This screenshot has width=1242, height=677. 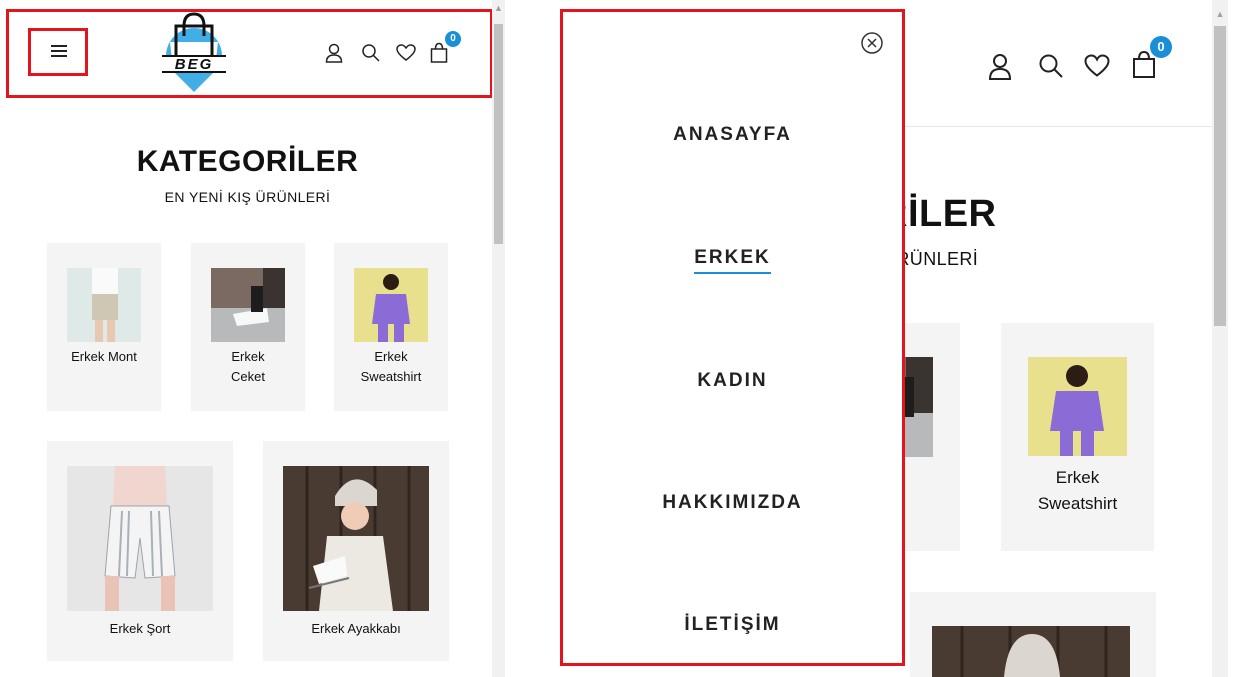 What do you see at coordinates (104, 356) in the screenshot?
I see `category-label: Erkek Mont` at bounding box center [104, 356].